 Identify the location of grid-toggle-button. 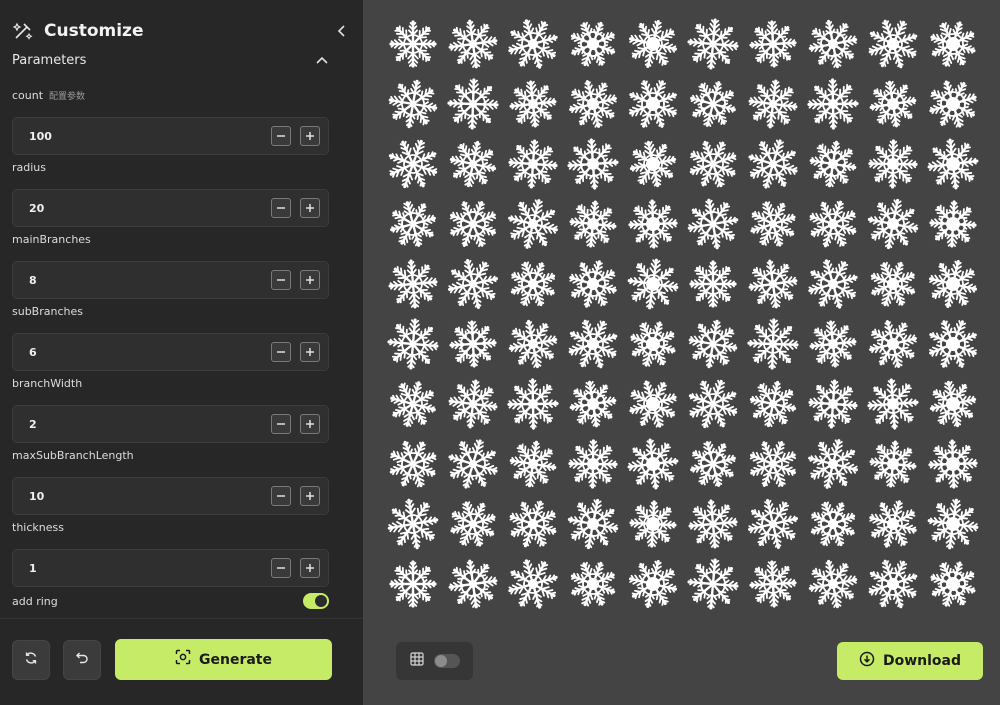
(434, 661).